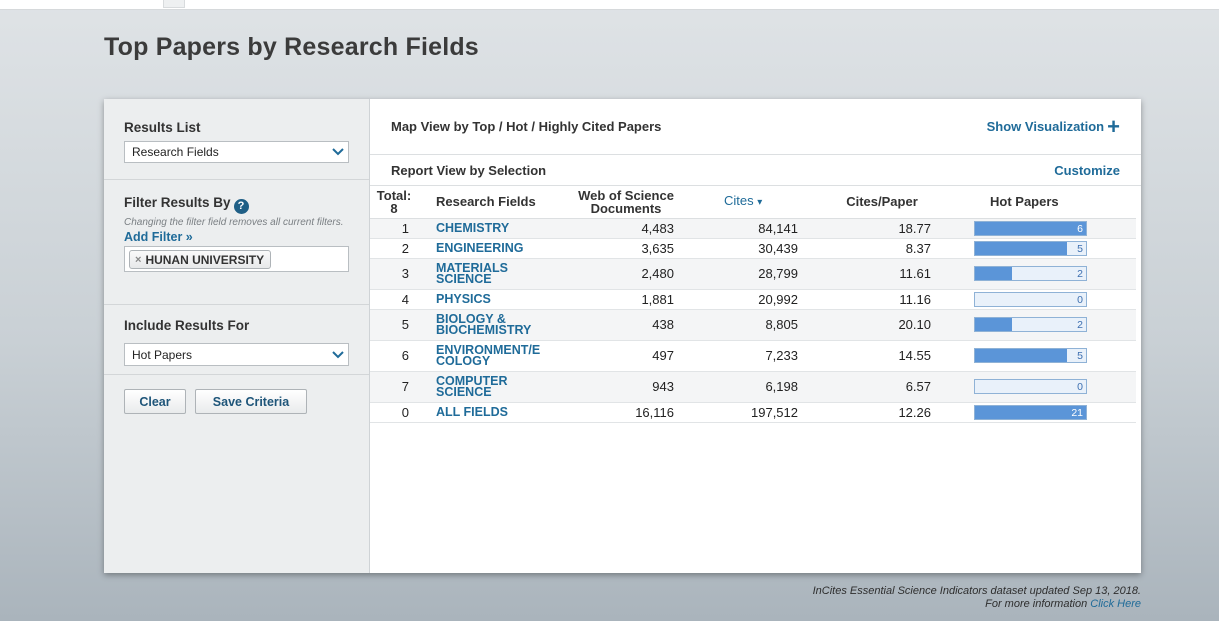 This screenshot has width=1219, height=621. What do you see at coordinates (749, 228) in the screenshot?
I see `row-cites: 84,141` at bounding box center [749, 228].